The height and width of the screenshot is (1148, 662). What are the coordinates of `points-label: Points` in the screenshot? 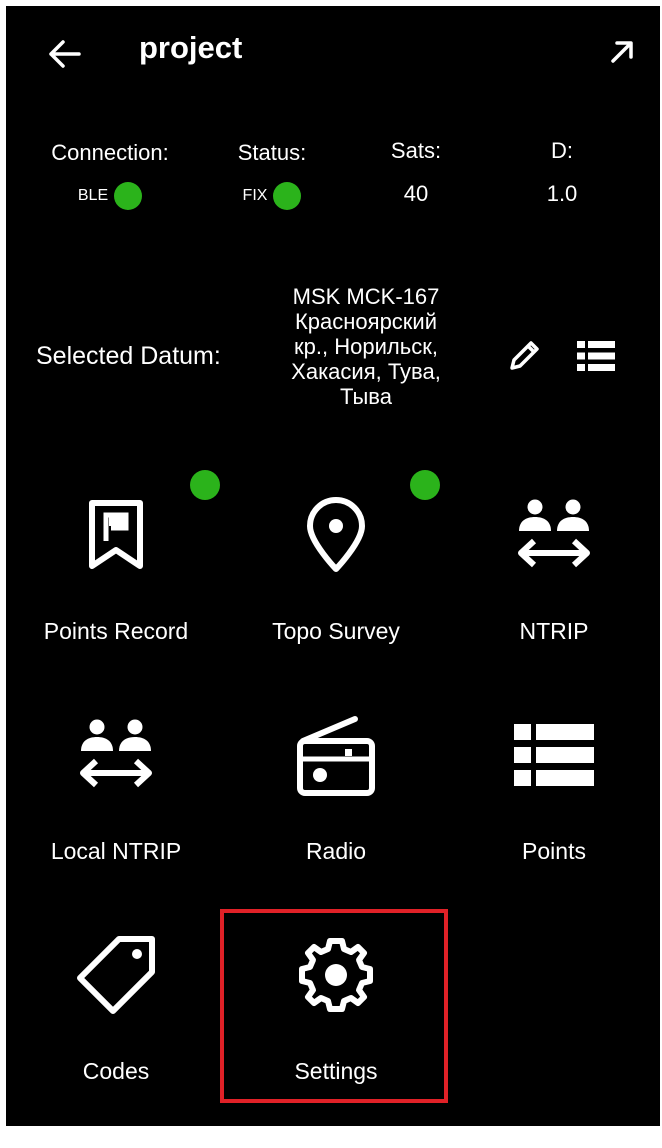 It's located at (554, 851).